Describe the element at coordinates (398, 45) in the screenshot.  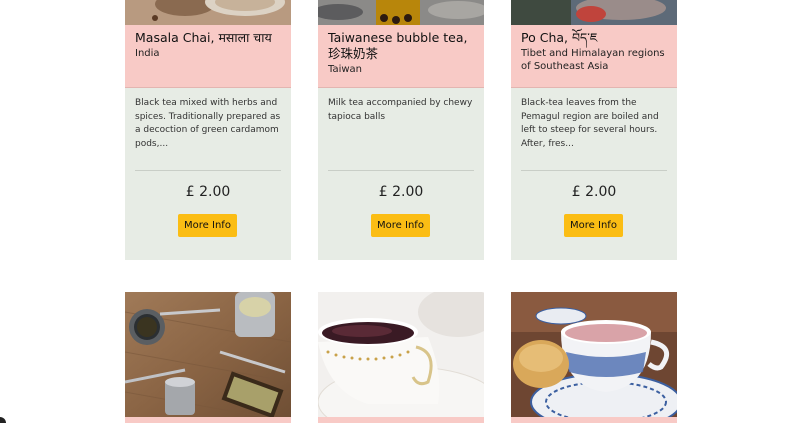
I see `card-title: Taiwanese bubble tea, 珍珠奶茶` at that location.